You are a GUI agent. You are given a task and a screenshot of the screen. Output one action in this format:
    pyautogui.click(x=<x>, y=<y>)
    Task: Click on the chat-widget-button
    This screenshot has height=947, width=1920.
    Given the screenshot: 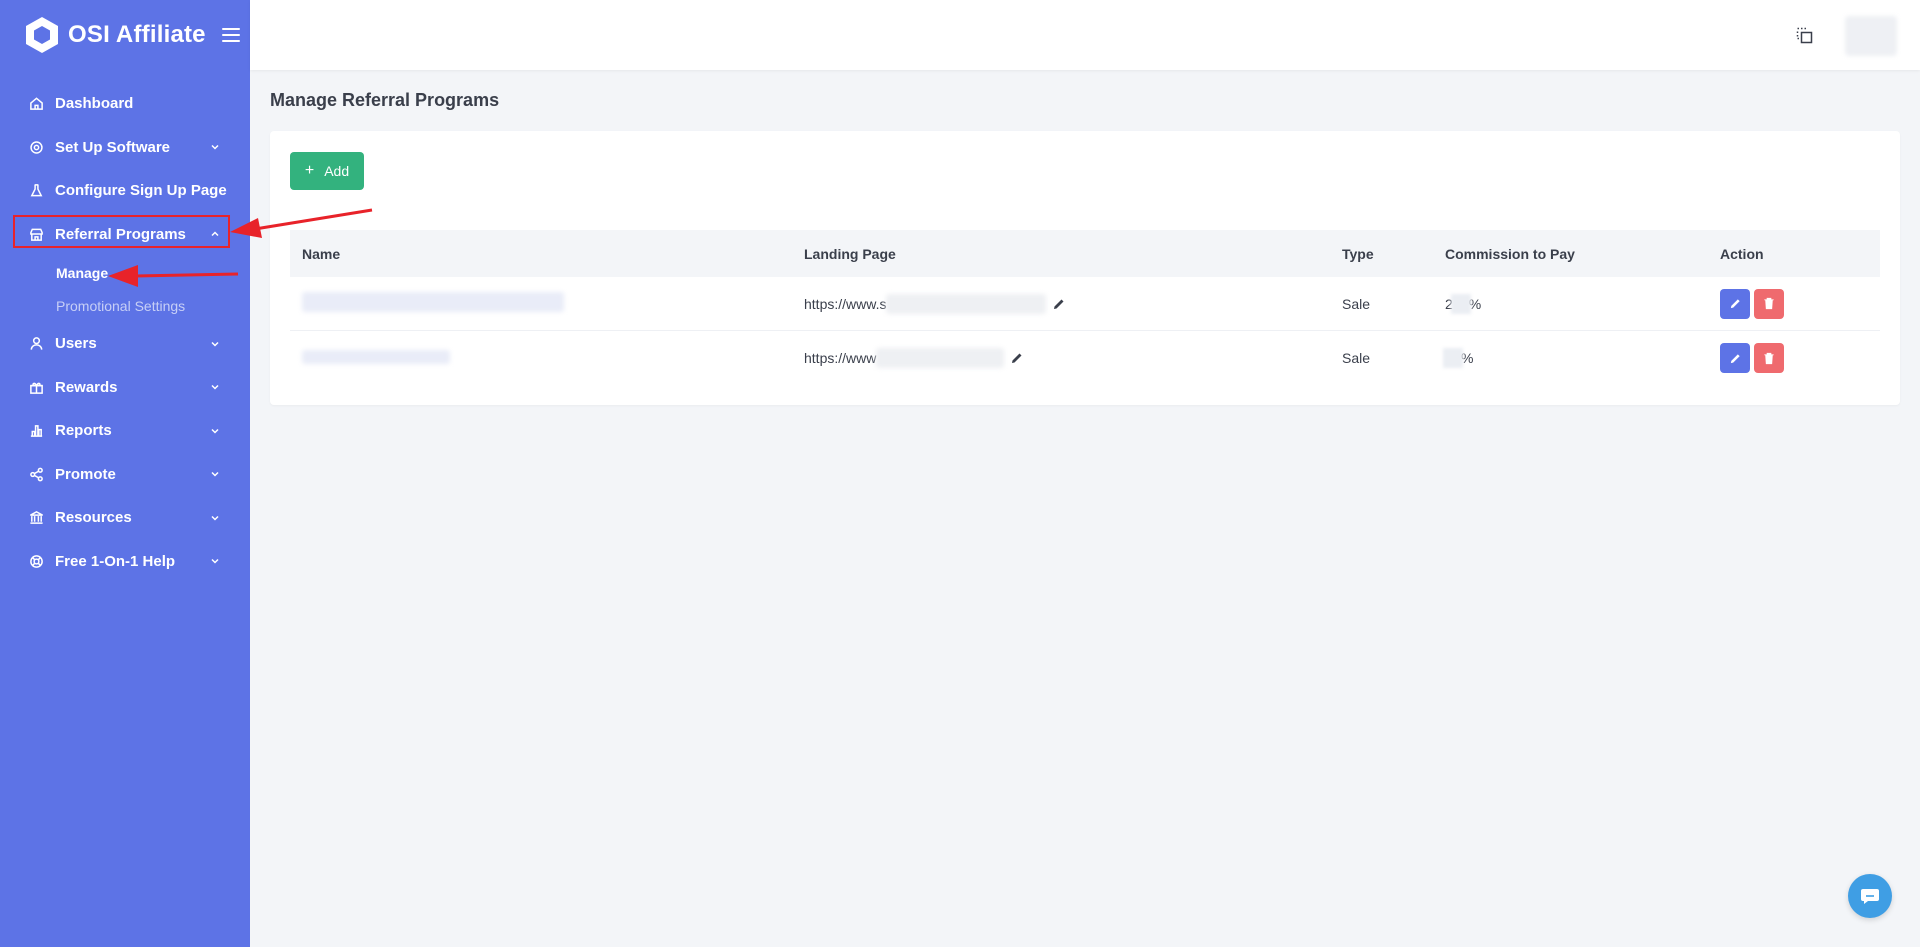 What is the action you would take?
    pyautogui.click(x=1870, y=896)
    